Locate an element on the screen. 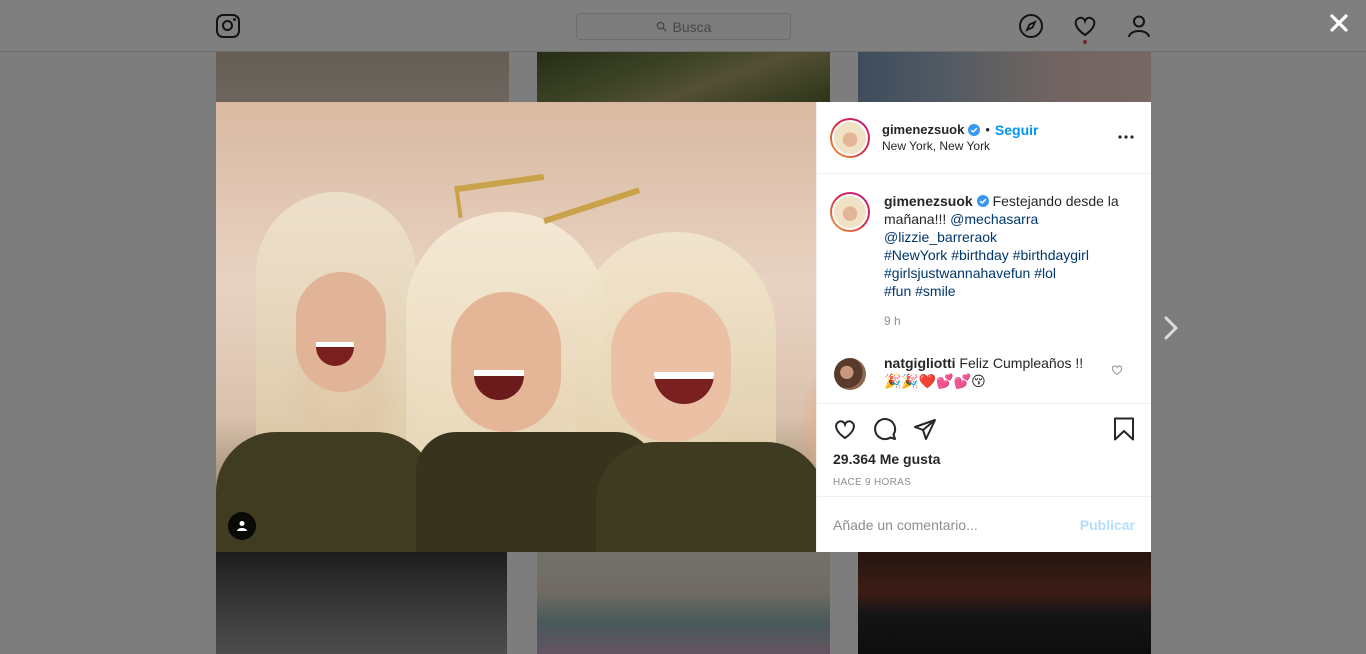  like-count: 29.364 Me gusta is located at coordinates (984, 459).